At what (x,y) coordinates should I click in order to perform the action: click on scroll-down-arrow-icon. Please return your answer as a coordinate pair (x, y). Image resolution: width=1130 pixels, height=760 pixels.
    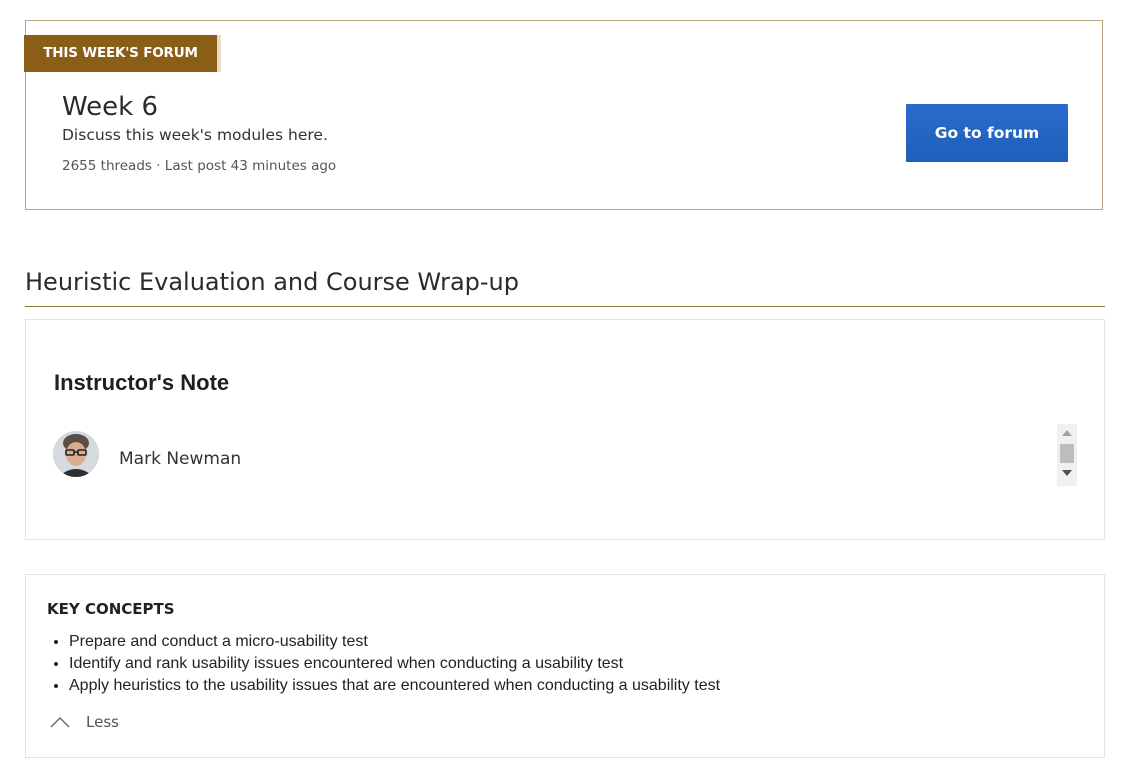
    Looking at the image, I should click on (1067, 473).